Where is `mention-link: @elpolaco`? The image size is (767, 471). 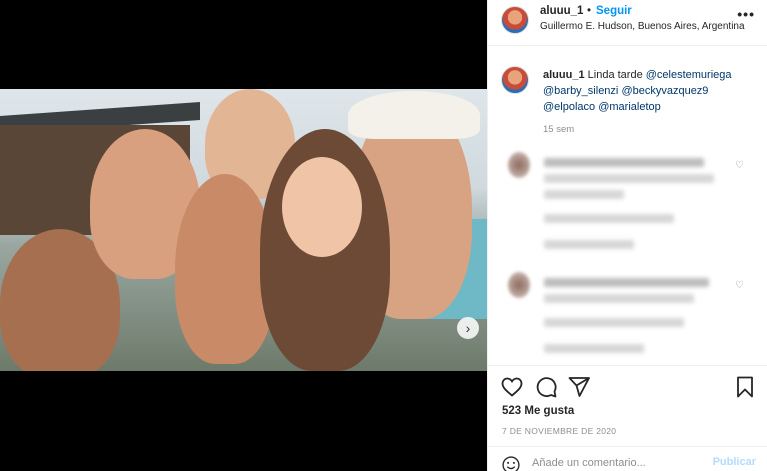 mention-link: @elpolaco is located at coordinates (569, 107).